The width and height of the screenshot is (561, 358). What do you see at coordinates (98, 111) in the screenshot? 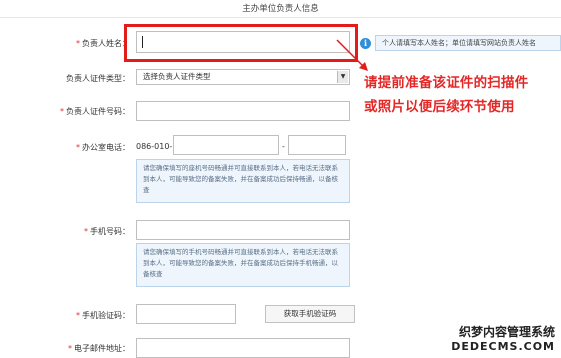
I see `id-number-label: 负责人证件号码：` at bounding box center [98, 111].